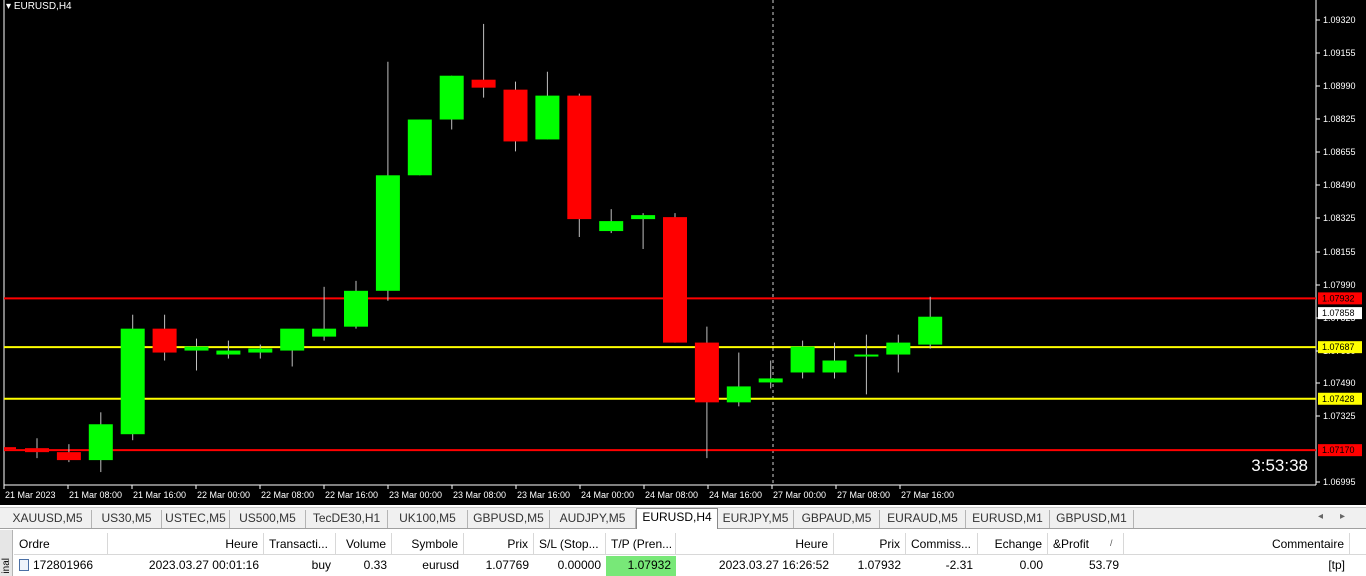 The image size is (1366, 576). Describe the element at coordinates (203, 565) in the screenshot. I see `table-cell: 2023.03.27 00:01:16` at that location.